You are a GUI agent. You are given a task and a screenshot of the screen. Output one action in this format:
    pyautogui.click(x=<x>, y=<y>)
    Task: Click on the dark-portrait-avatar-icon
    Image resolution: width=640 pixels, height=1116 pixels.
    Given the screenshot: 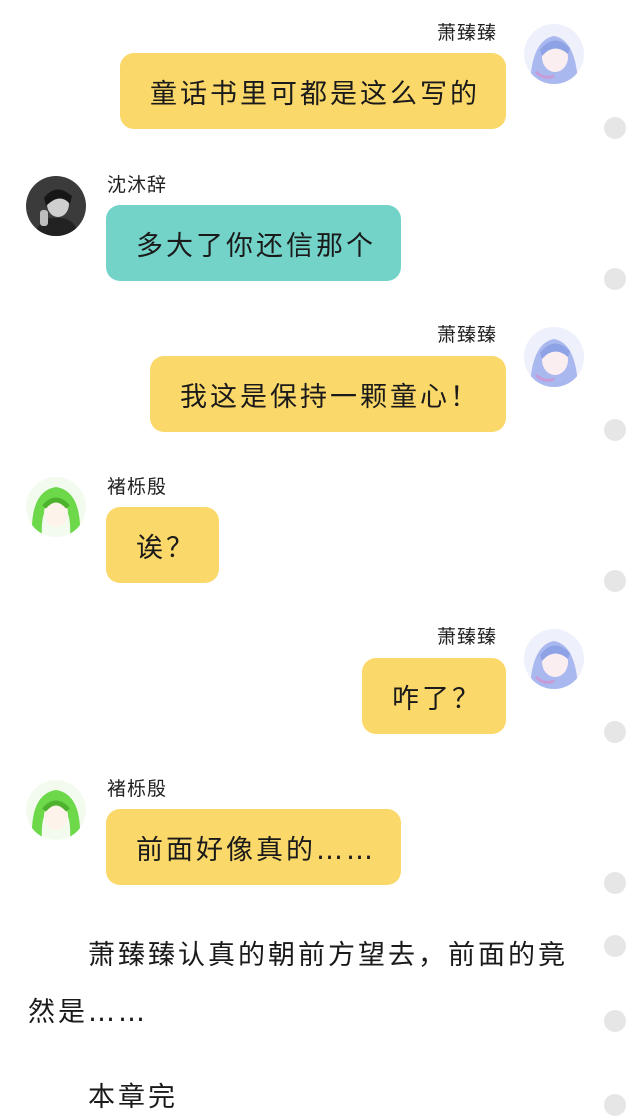 What is the action you would take?
    pyautogui.click(x=56, y=206)
    